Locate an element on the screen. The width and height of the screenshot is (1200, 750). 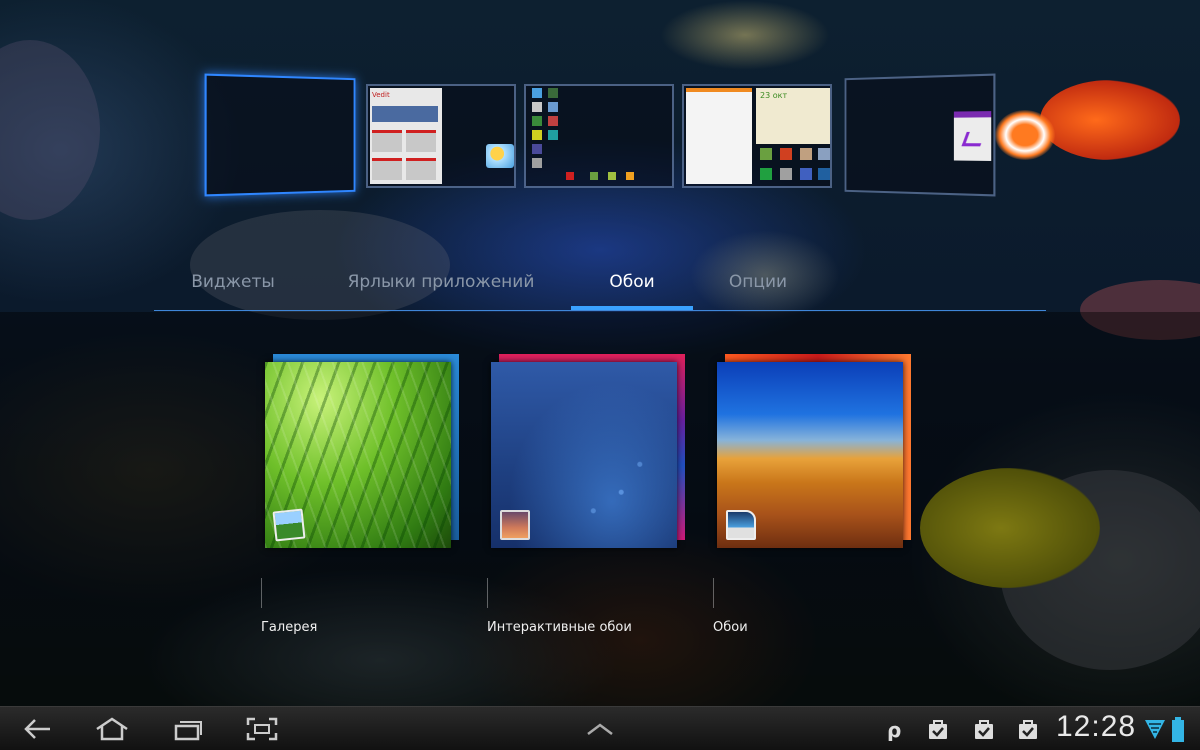
live-wallpaper-icon is located at coordinates (515, 525).